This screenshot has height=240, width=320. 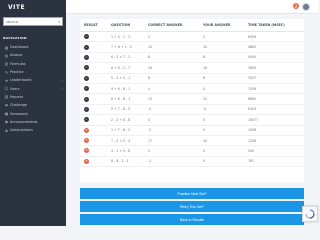 What do you see at coordinates (16, 55) in the screenshot?
I see `sidebar-item-label: Abakus` at bounding box center [16, 55].